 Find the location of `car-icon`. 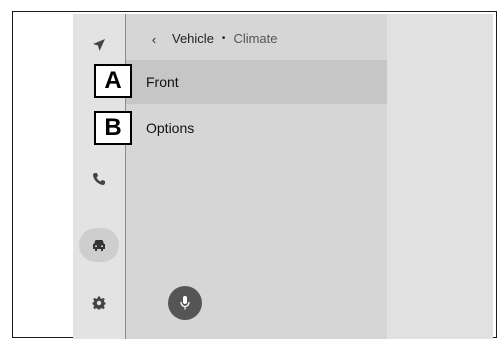

car-icon is located at coordinates (99, 245).